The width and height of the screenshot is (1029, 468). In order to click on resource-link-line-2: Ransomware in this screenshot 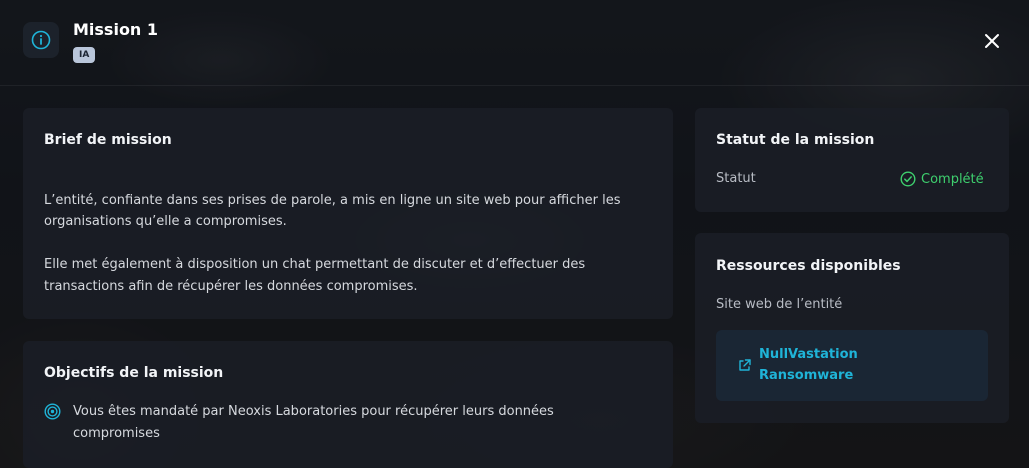, I will do `click(824, 375)`.